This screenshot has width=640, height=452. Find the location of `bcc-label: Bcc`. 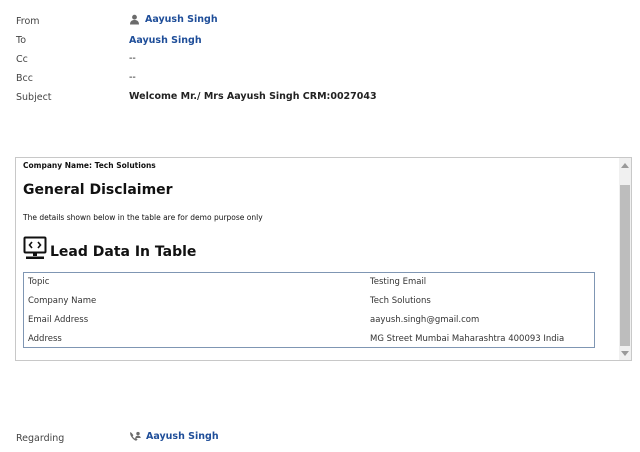

bcc-label: Bcc is located at coordinates (24, 78).